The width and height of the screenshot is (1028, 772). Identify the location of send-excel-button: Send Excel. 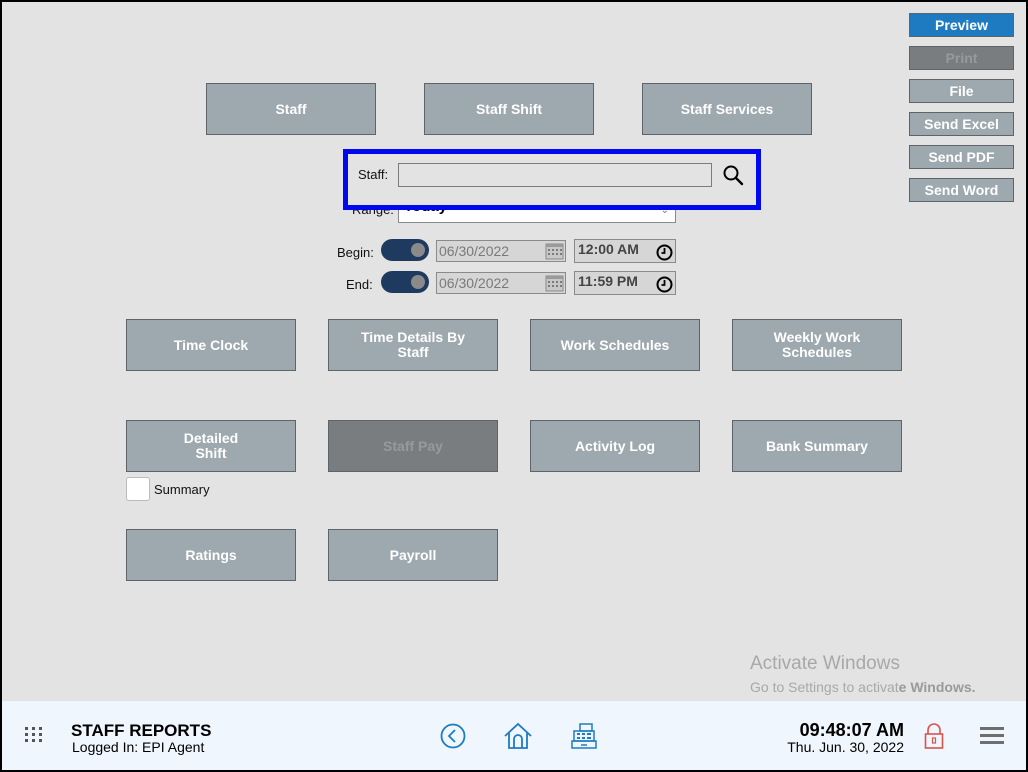
(961, 124).